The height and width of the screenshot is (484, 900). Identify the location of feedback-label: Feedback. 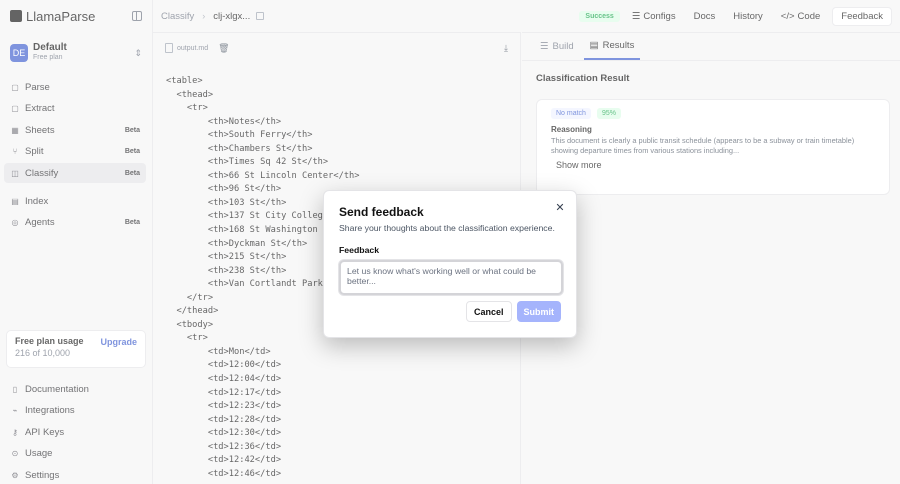
(359, 250).